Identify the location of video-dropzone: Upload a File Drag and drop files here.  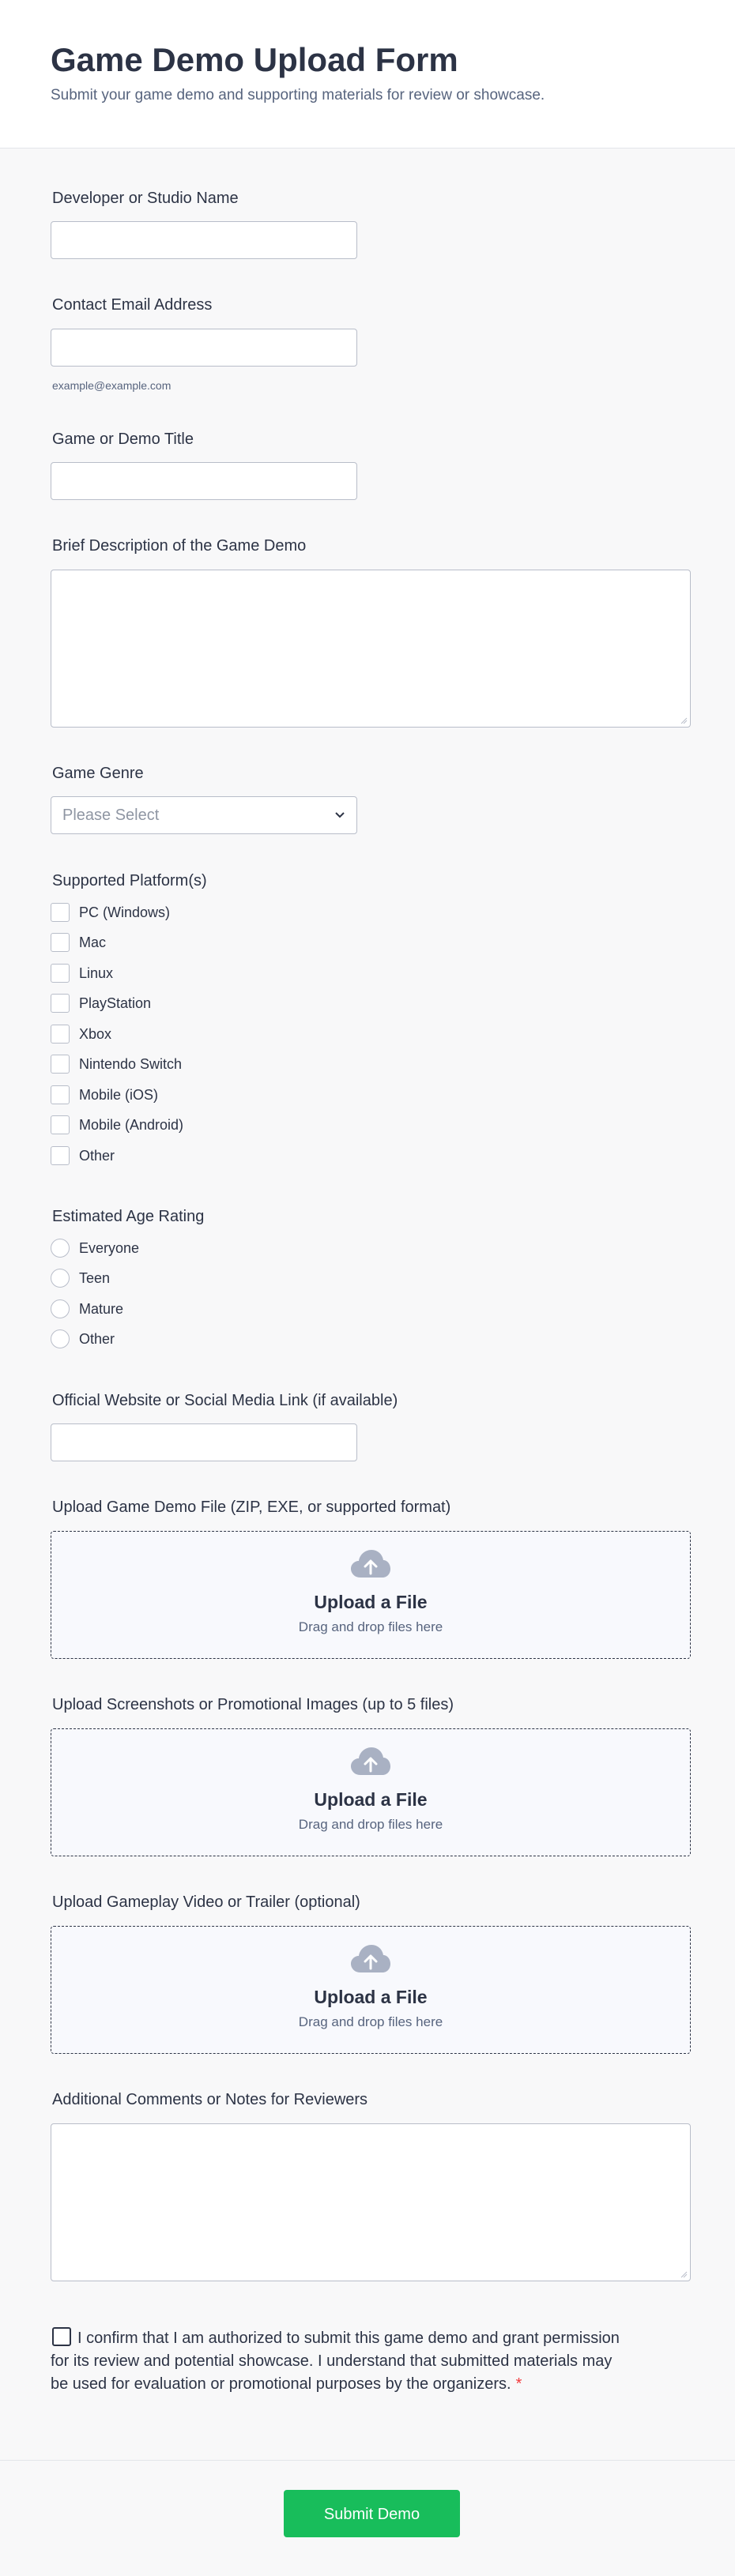
(371, 1990).